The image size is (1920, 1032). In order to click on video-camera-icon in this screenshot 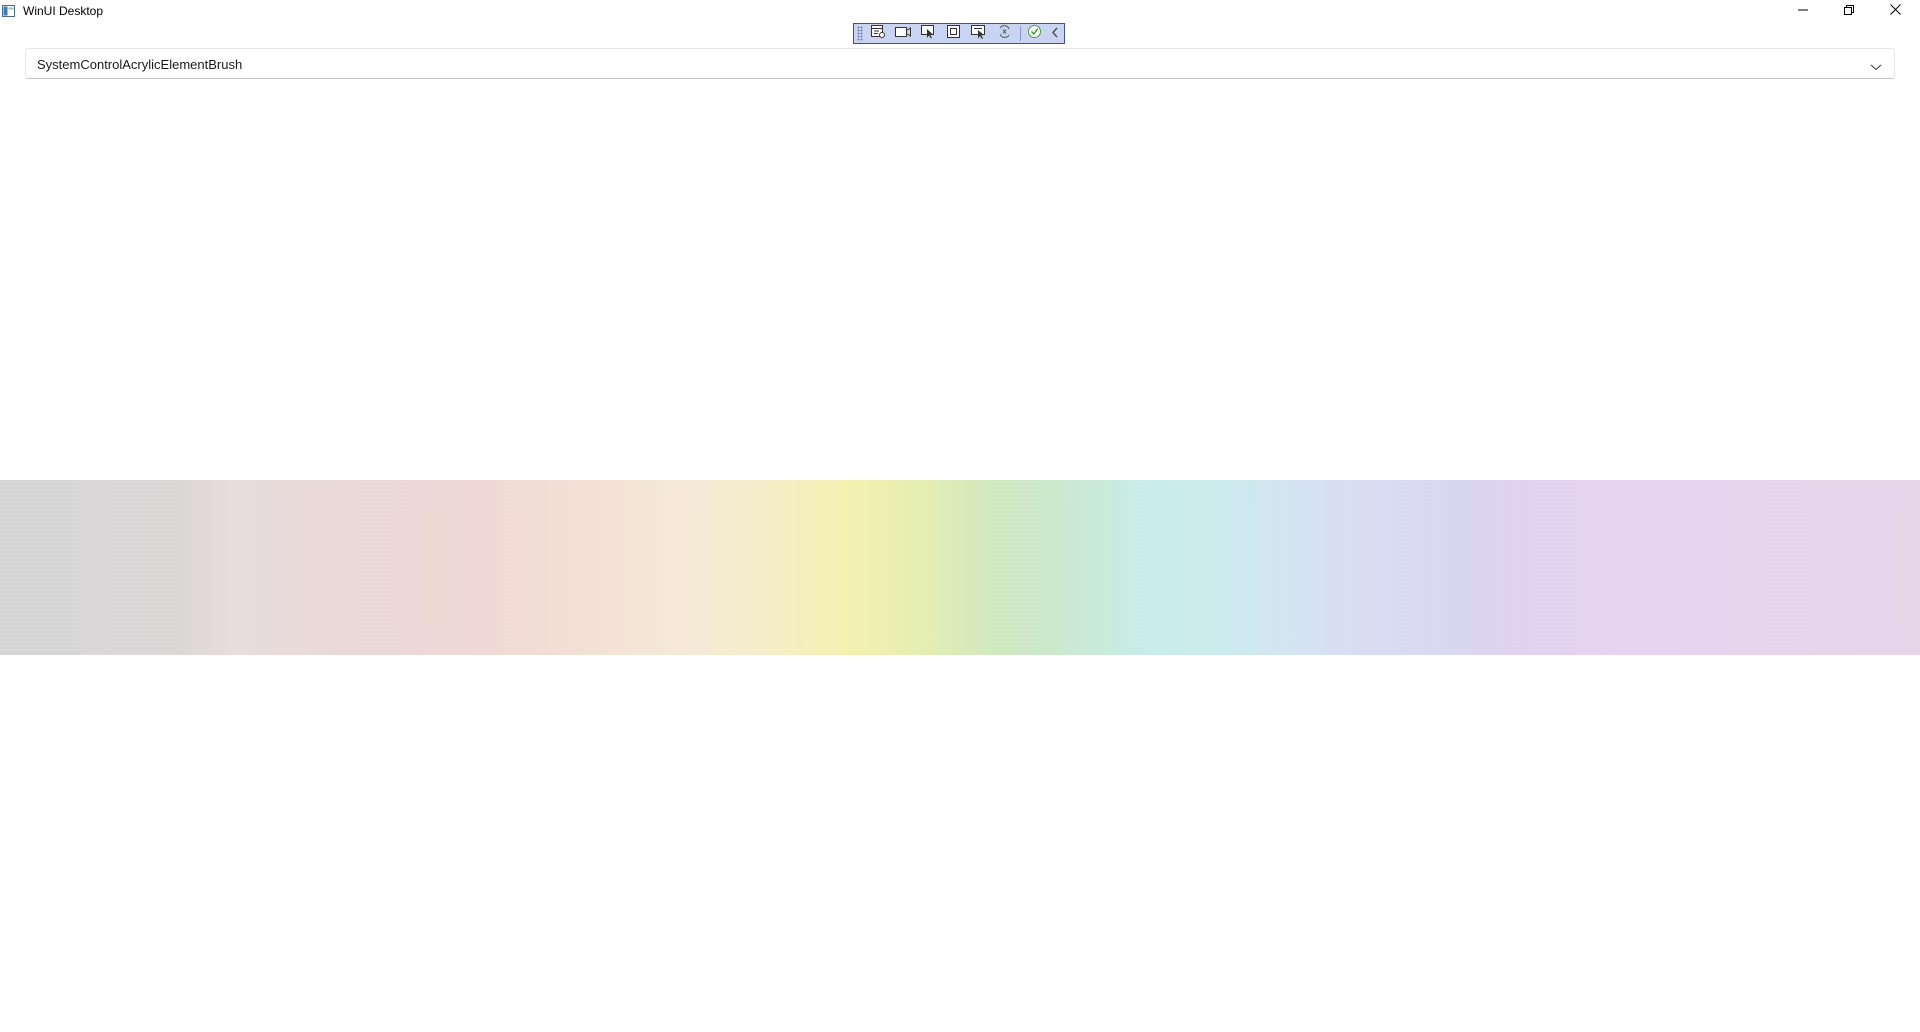, I will do `click(903, 34)`.